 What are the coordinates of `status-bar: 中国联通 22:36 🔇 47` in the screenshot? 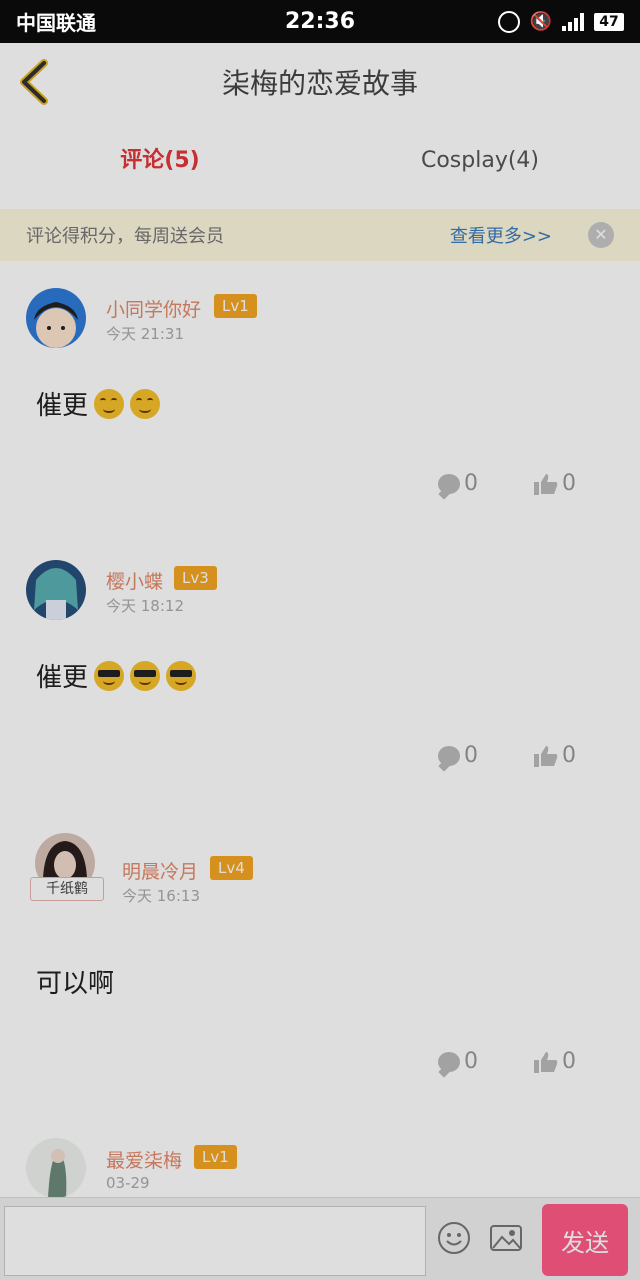 It's located at (320, 21).